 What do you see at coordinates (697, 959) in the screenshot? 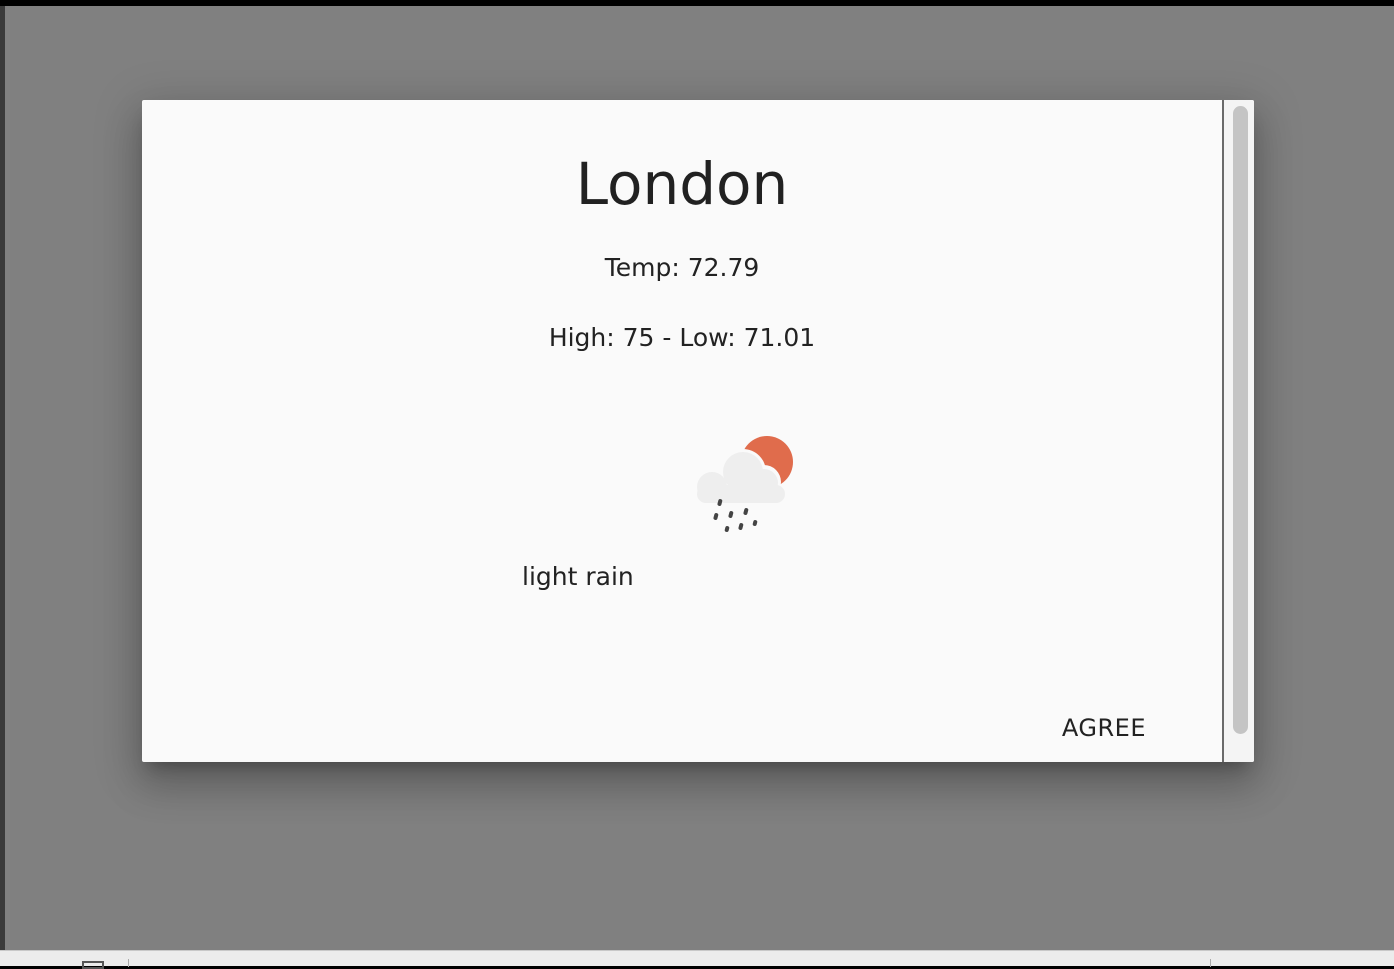
I see `bottom-toolbar` at bounding box center [697, 959].